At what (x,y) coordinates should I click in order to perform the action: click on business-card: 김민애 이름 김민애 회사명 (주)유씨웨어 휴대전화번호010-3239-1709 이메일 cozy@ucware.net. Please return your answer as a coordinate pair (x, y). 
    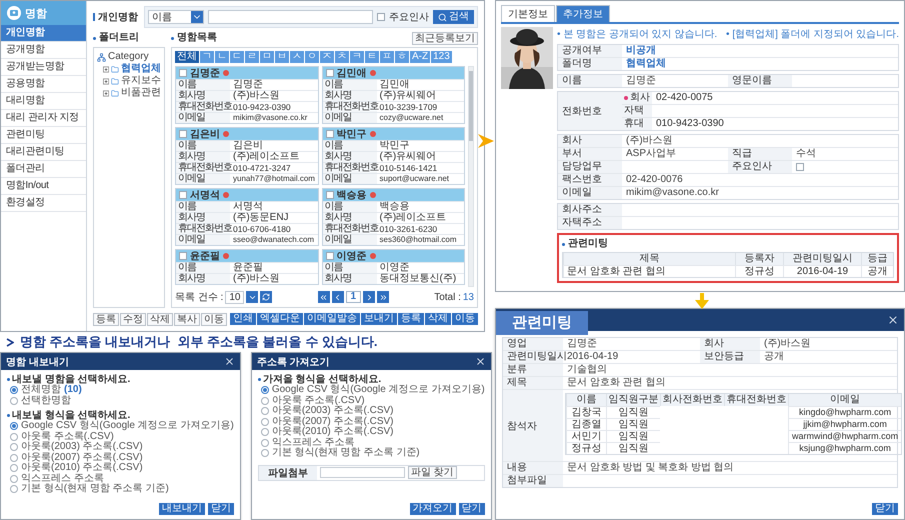
    Looking at the image, I should click on (393, 95).